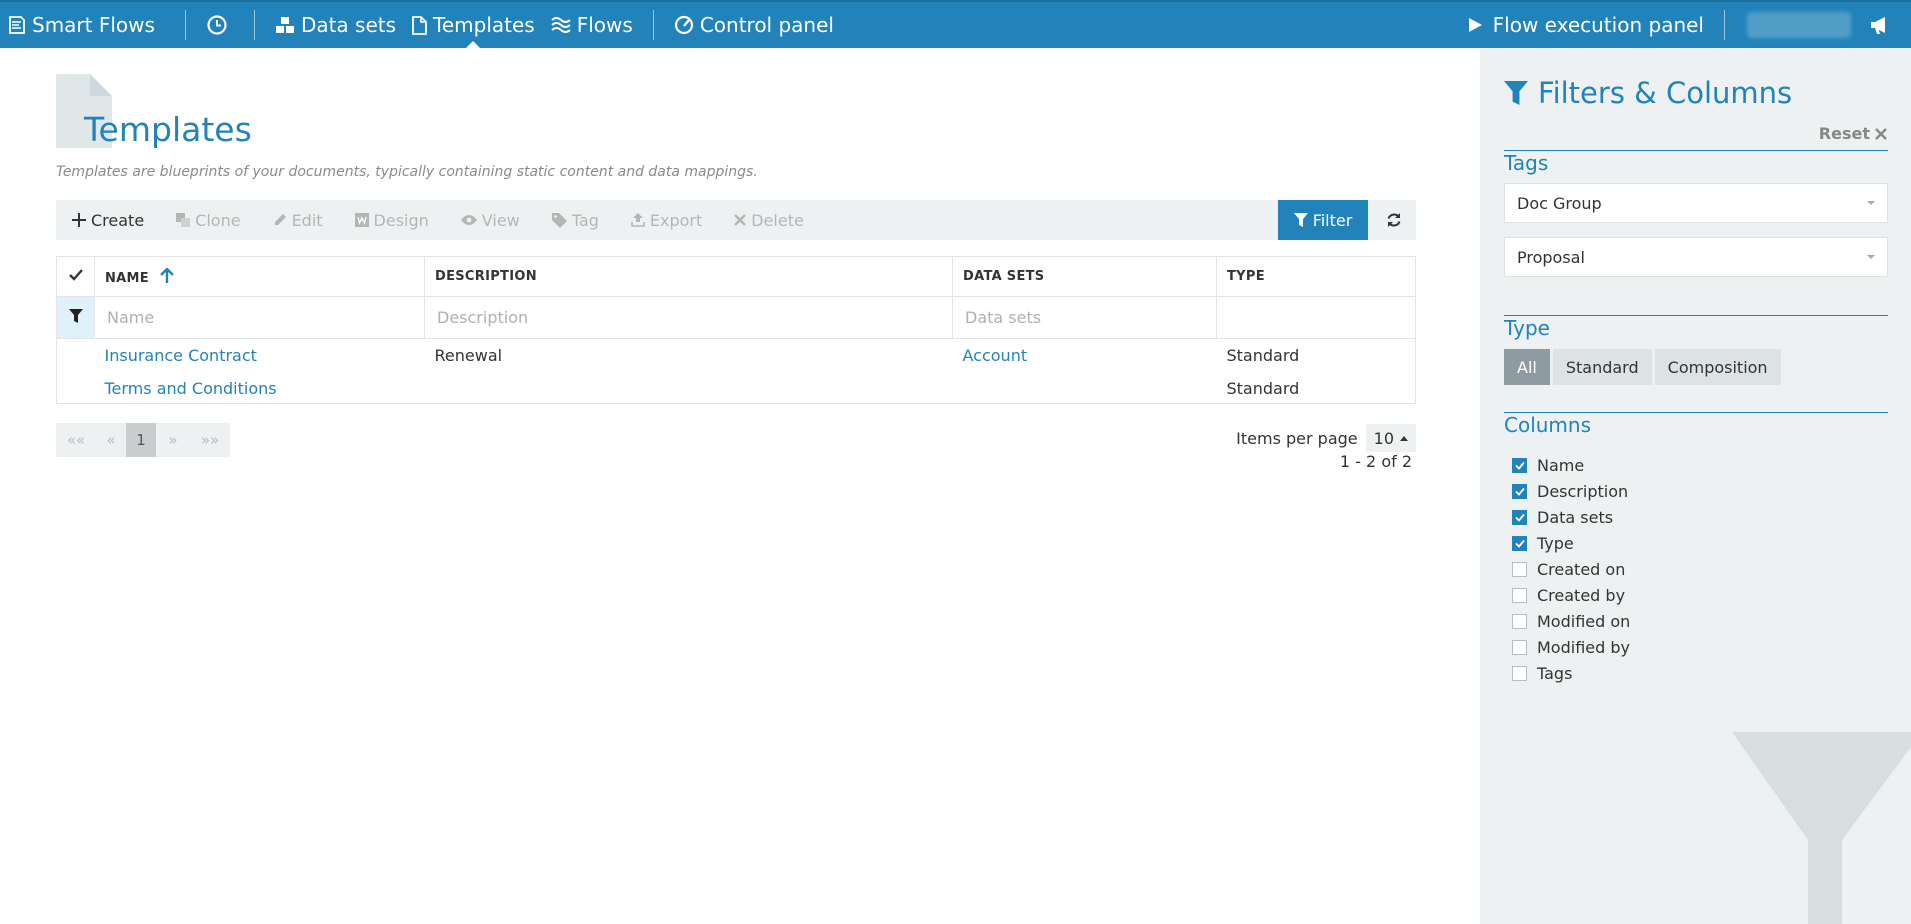 The height and width of the screenshot is (924, 1911). I want to click on nav-flows-label: Flows, so click(604, 25).